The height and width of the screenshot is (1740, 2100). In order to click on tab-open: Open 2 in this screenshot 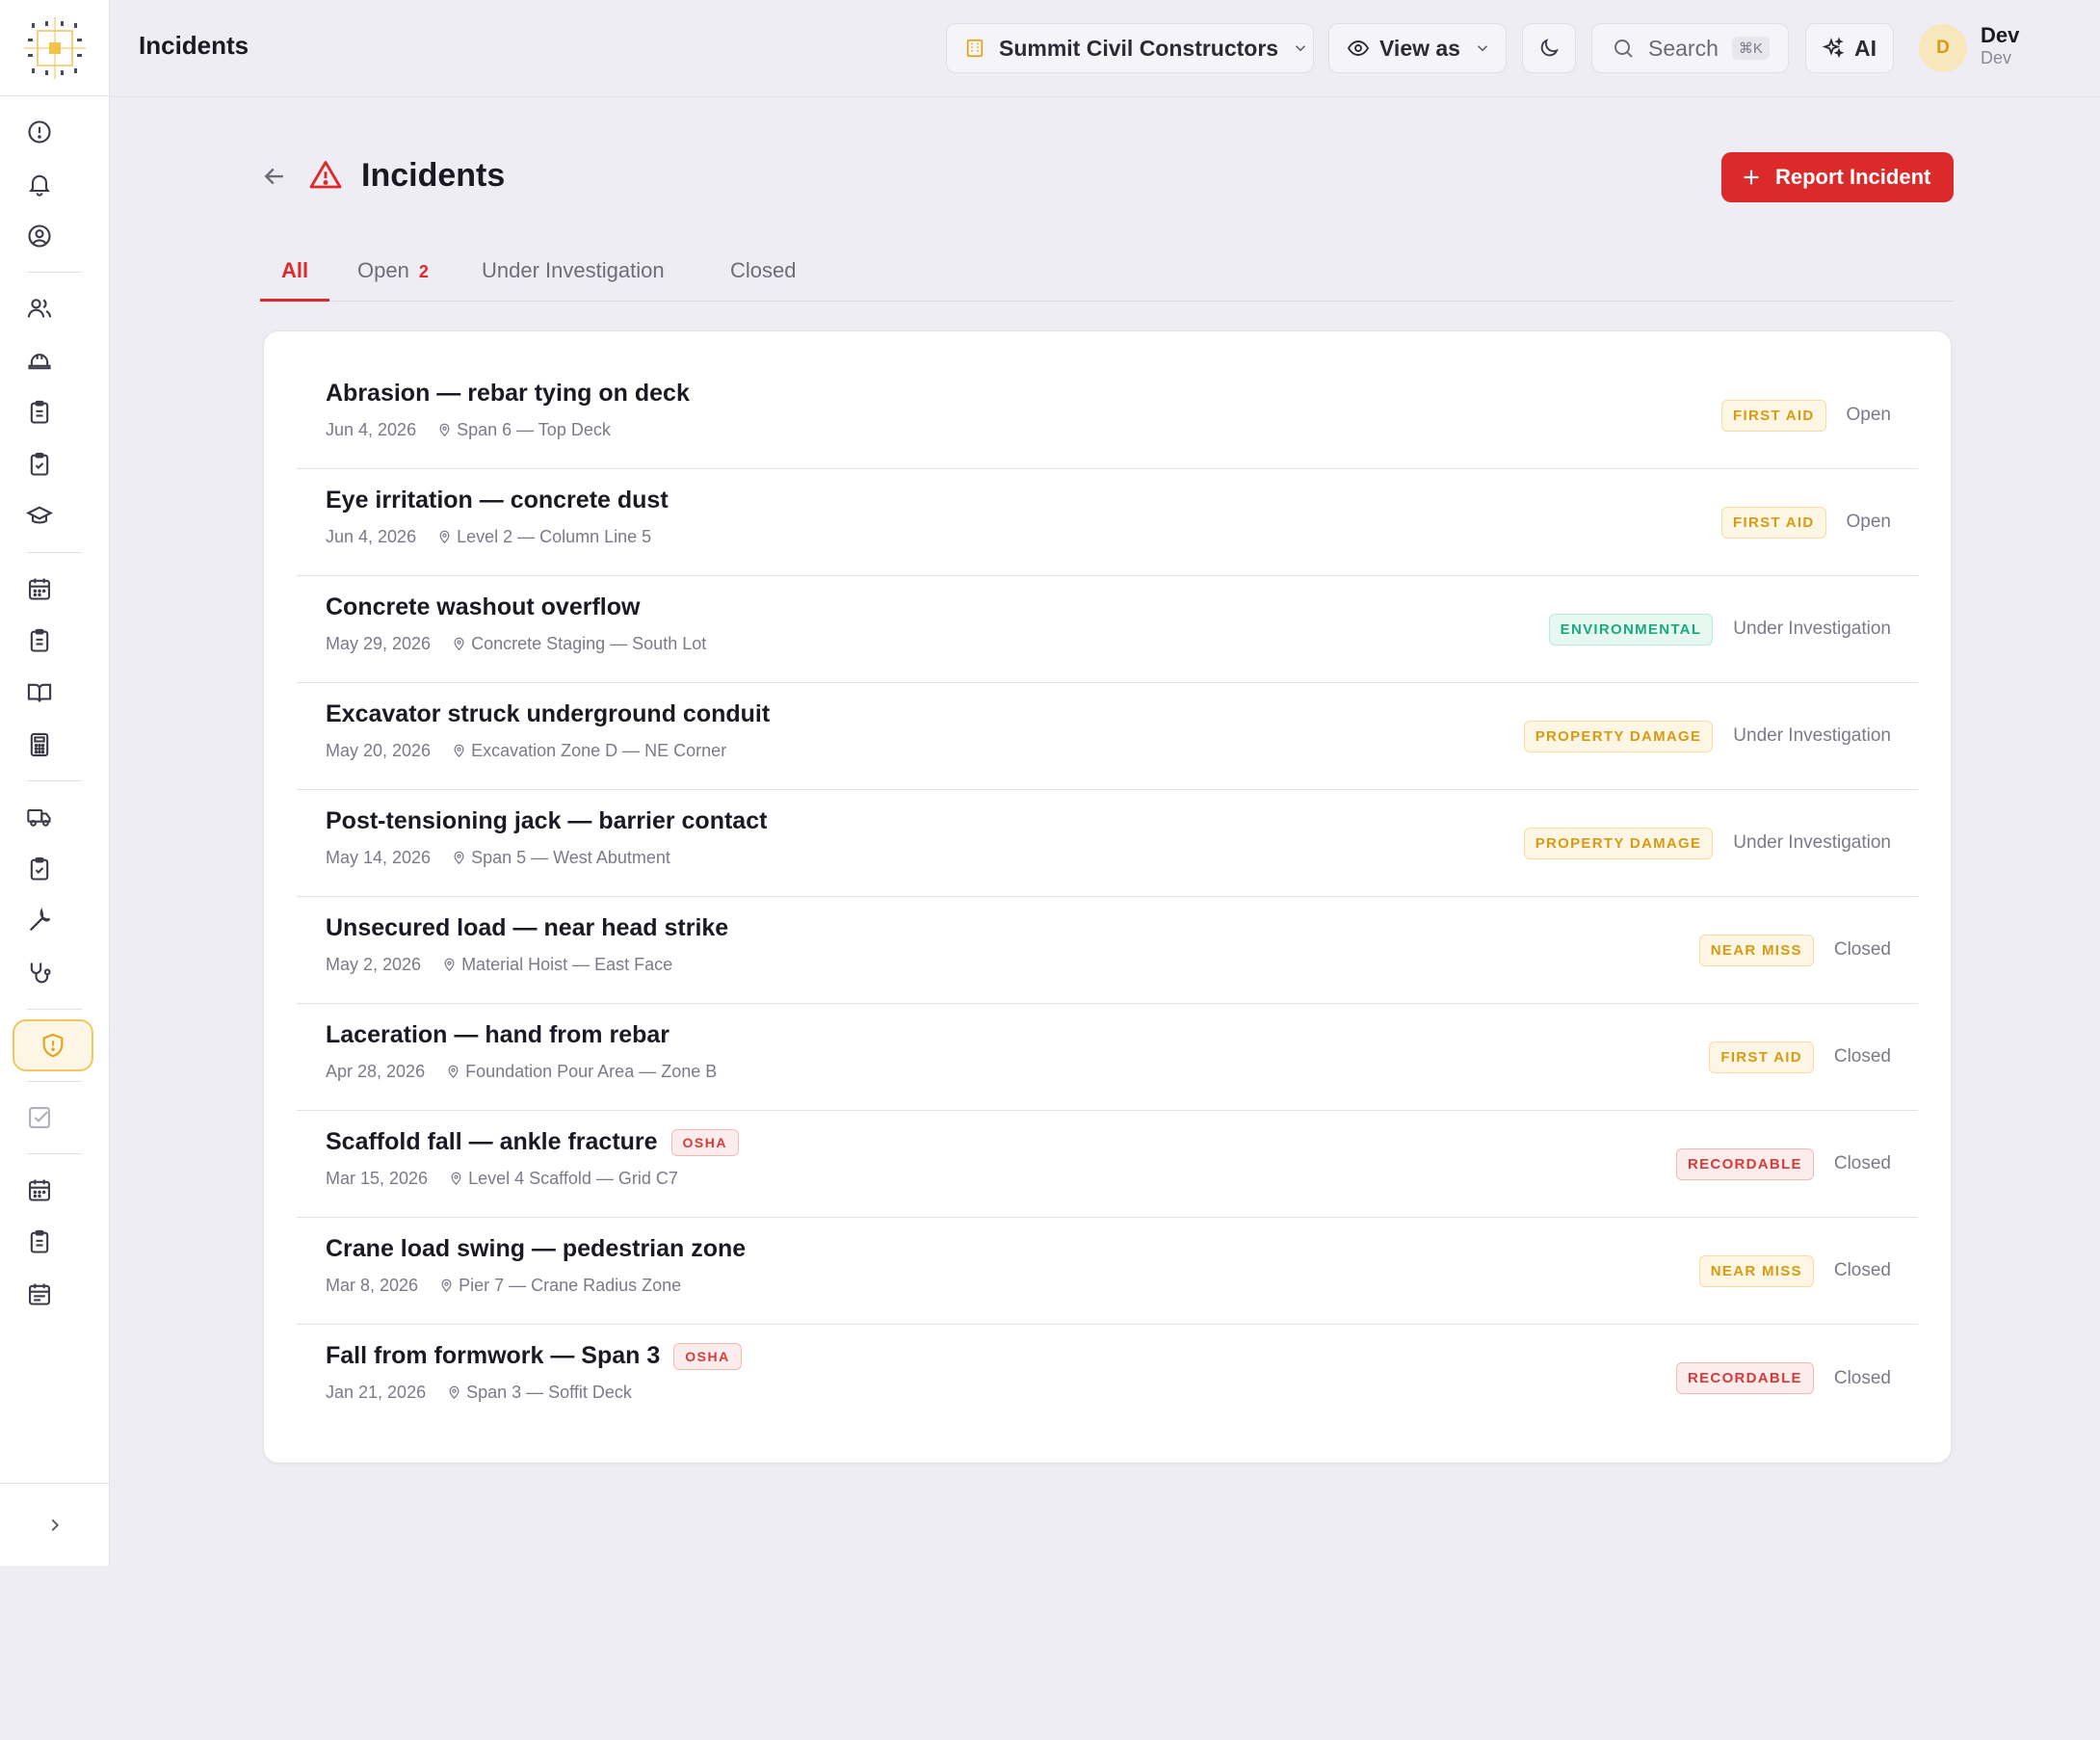, I will do `click(393, 270)`.